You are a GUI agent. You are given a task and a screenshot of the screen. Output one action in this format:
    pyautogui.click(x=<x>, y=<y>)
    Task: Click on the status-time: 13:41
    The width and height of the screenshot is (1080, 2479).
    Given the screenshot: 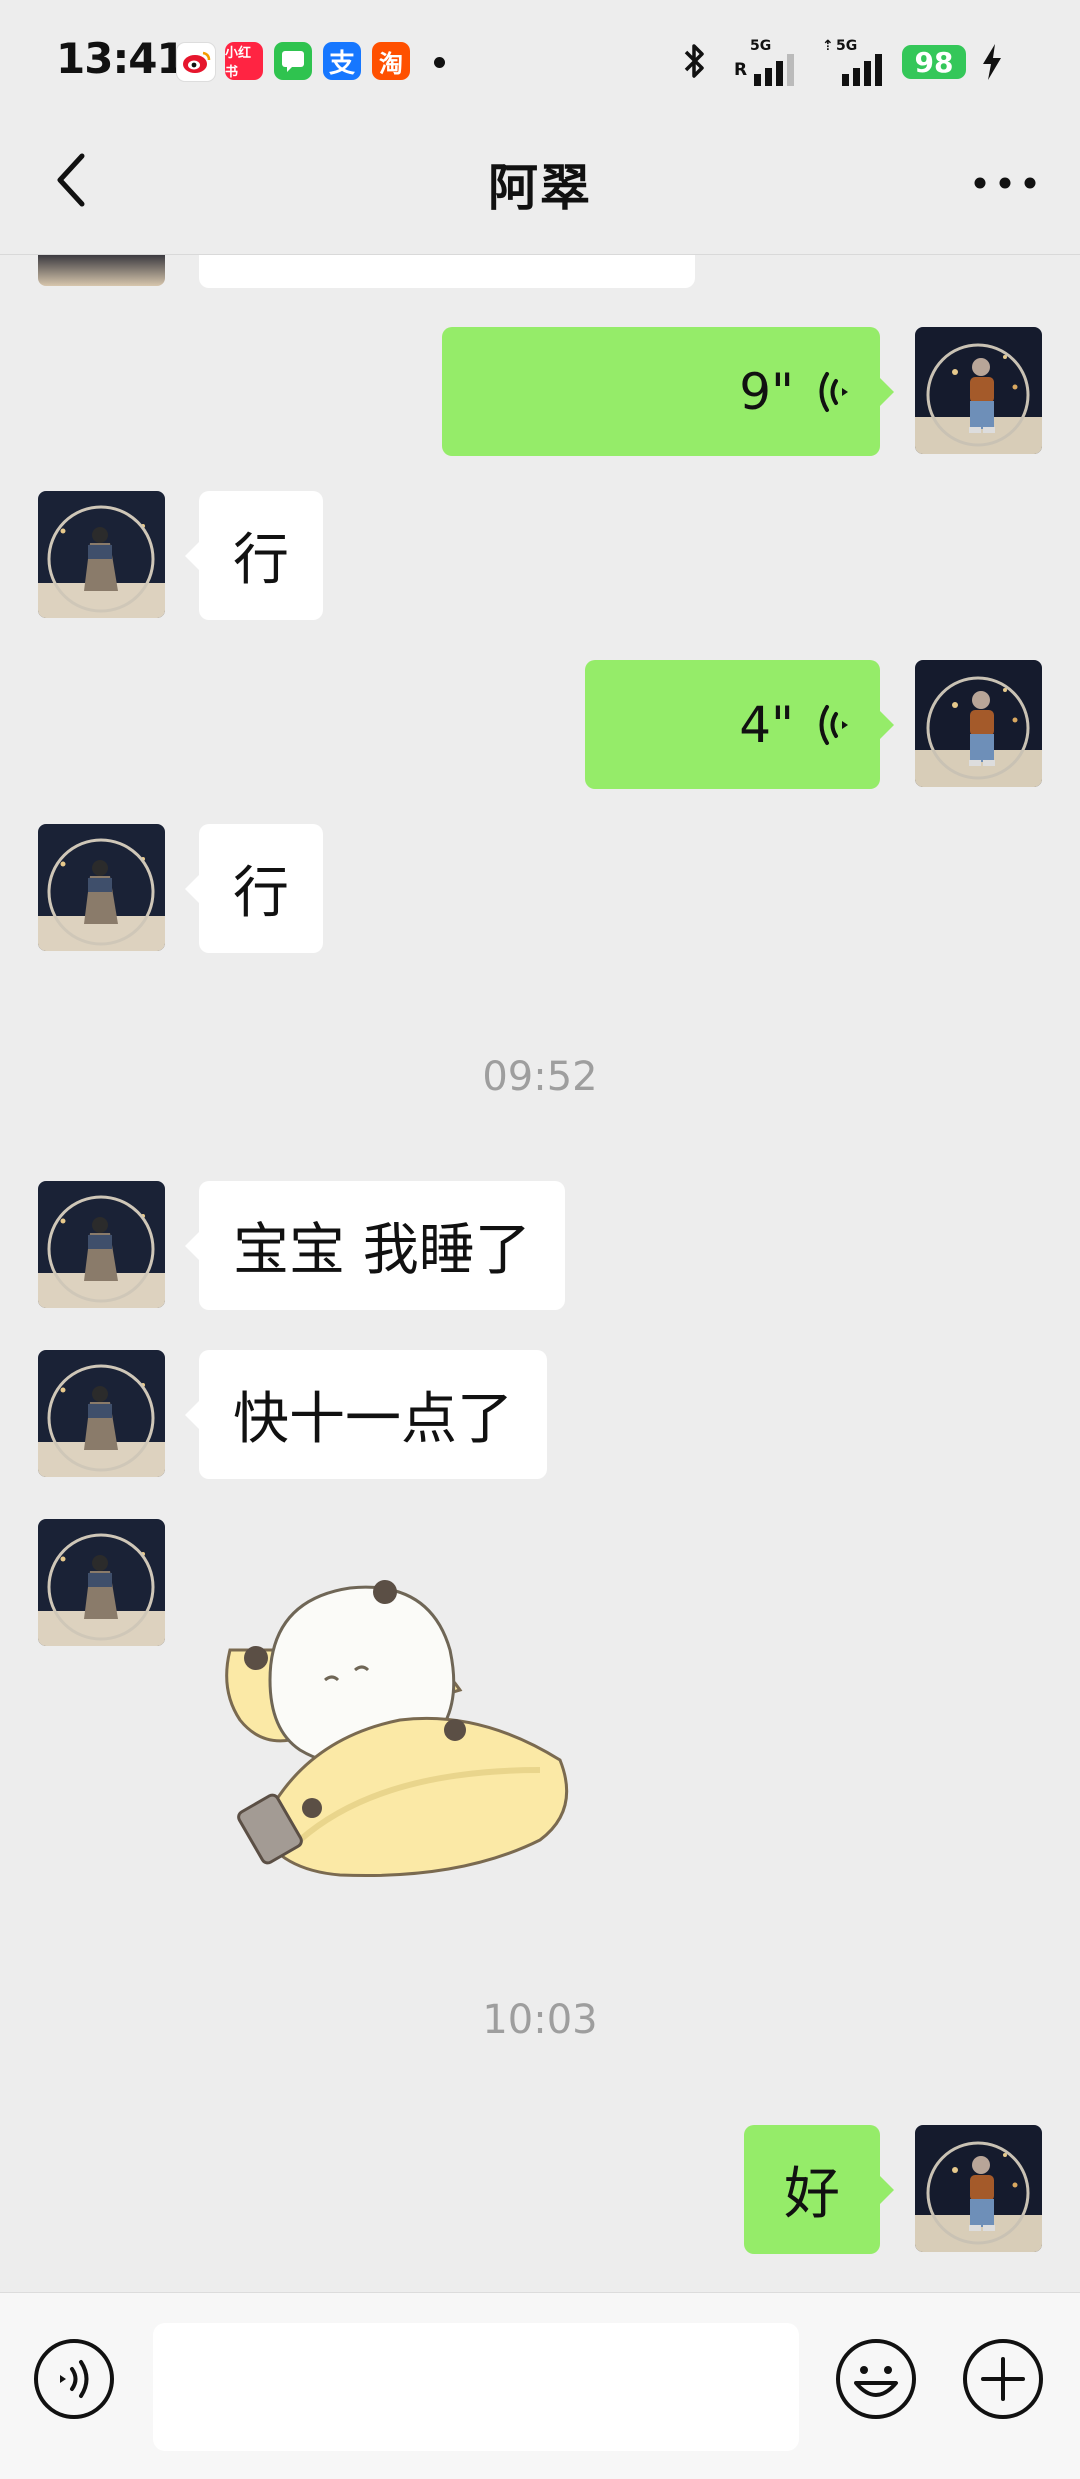 What is the action you would take?
    pyautogui.click(x=121, y=58)
    